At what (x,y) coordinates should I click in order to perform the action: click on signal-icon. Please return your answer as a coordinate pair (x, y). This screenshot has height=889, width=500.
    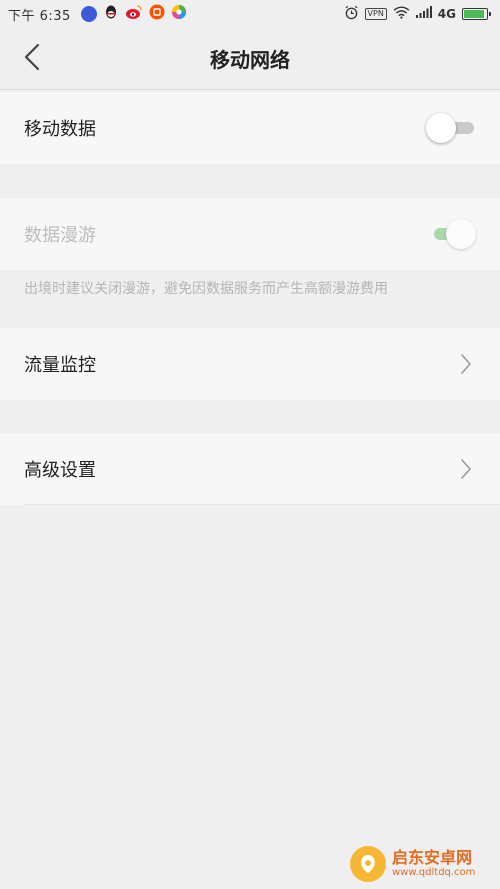
    Looking at the image, I should click on (423, 14).